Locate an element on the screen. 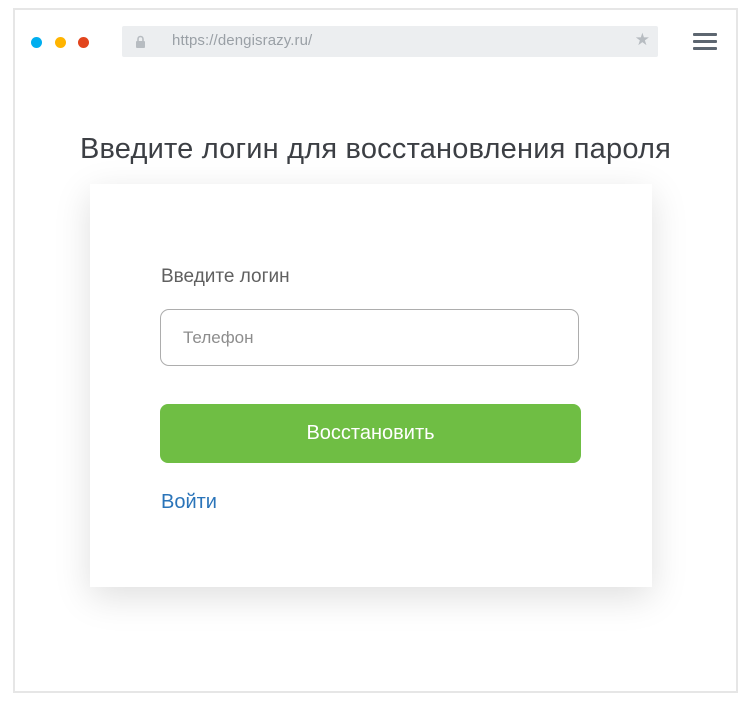 The width and height of the screenshot is (751, 709). address-bar: https://dengisrazy.ru/ ★ is located at coordinates (390, 41).